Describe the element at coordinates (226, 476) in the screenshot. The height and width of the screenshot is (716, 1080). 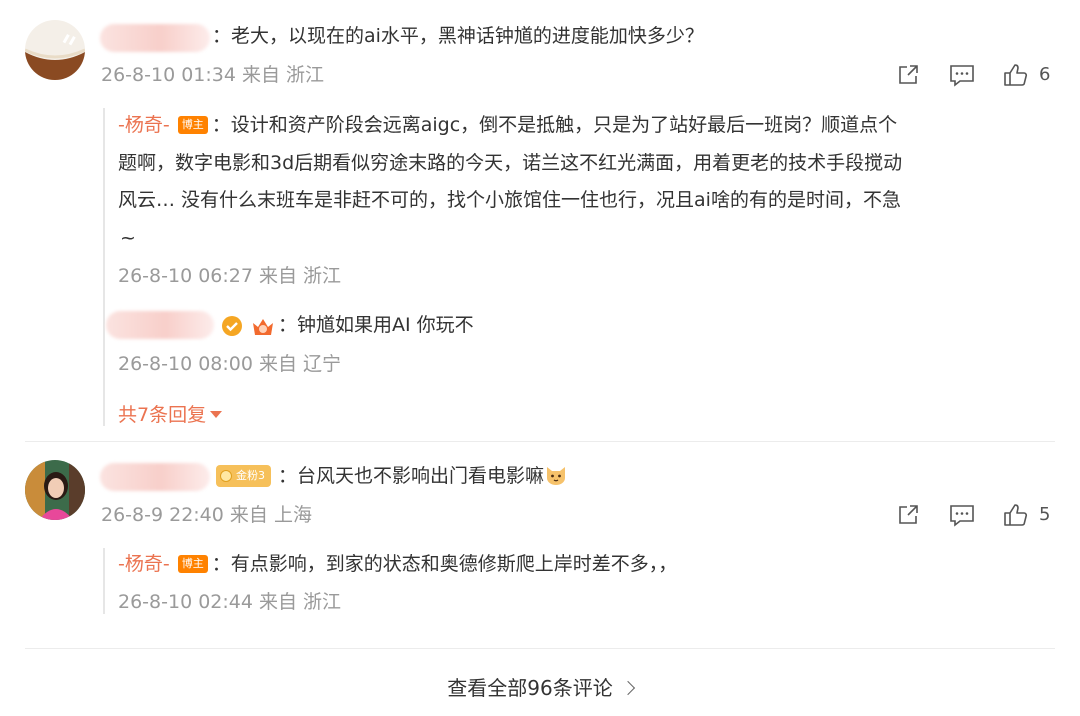
I see `coin-icon` at that location.